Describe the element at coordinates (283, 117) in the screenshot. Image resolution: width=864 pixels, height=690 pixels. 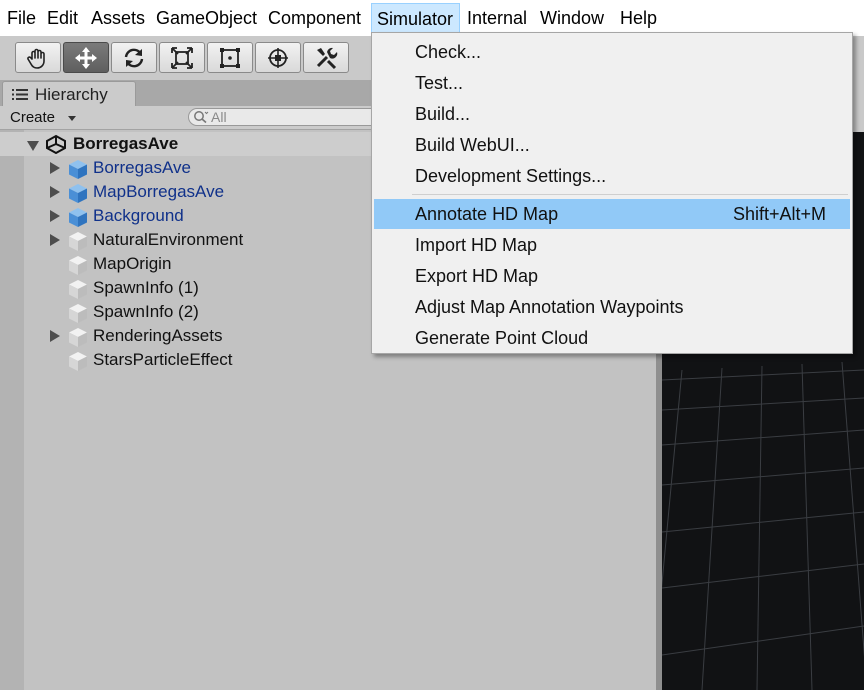
I see `hierarchy-search-input: All` at that location.